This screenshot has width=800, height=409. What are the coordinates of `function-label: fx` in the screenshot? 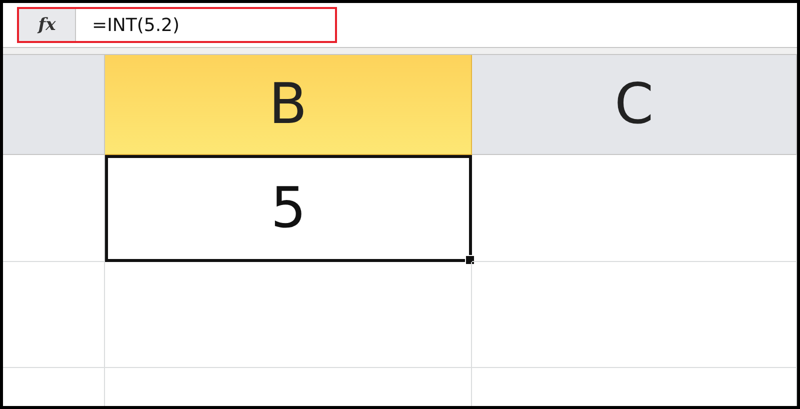 It's located at (47, 25).